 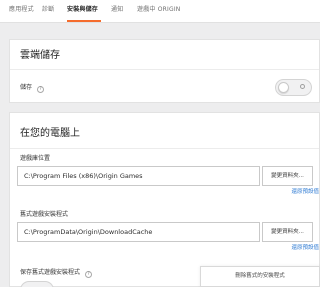 I want to click on keep-installers-setting: 保存舊式遊戲安裝程式 ?, so click(x=56, y=273).